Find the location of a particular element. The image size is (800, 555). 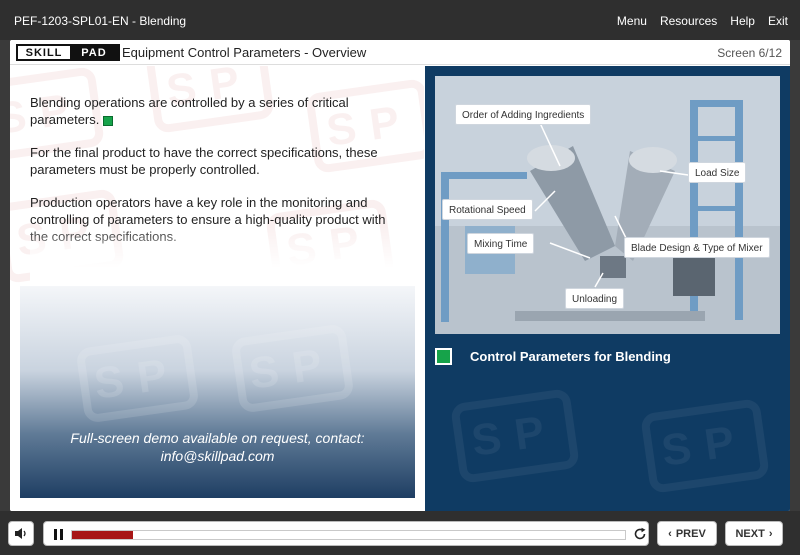

speaker-icon is located at coordinates (20, 533).